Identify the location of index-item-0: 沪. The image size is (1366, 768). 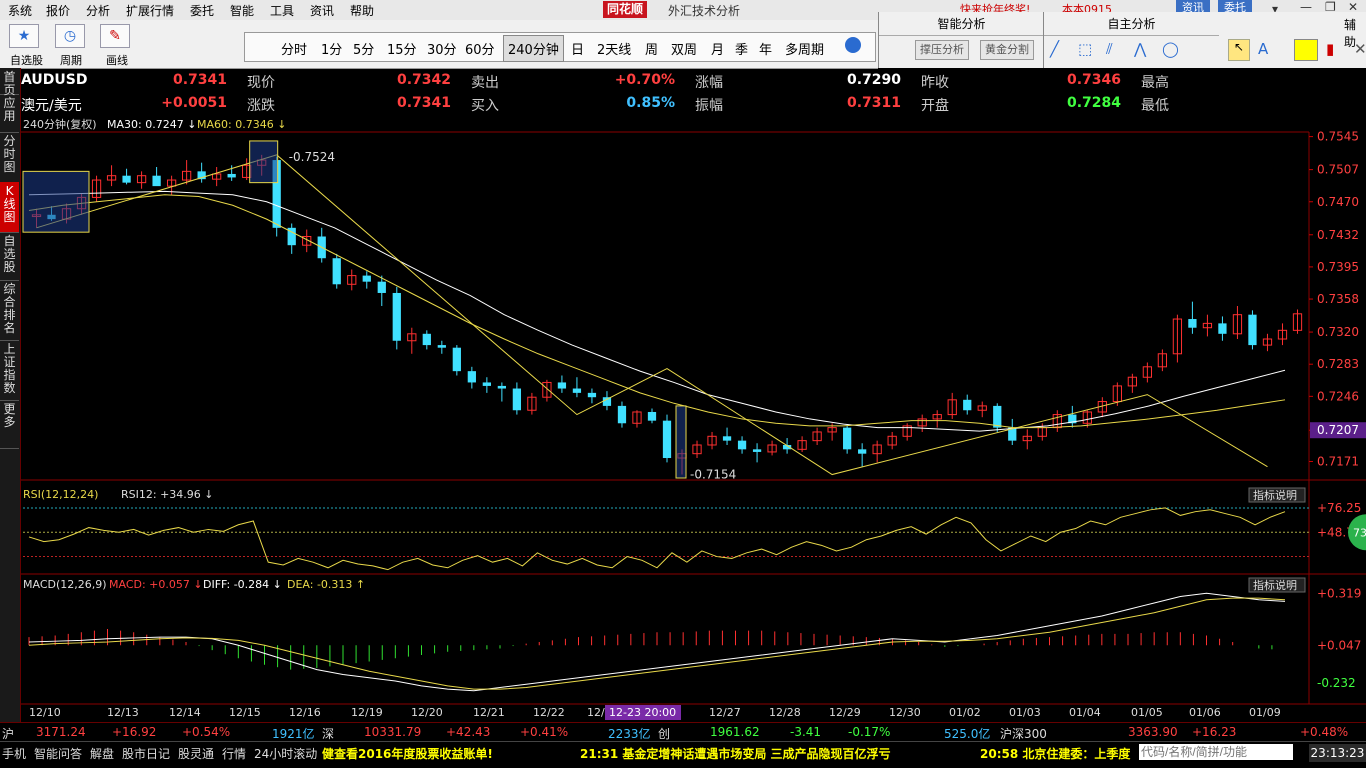
(8, 734).